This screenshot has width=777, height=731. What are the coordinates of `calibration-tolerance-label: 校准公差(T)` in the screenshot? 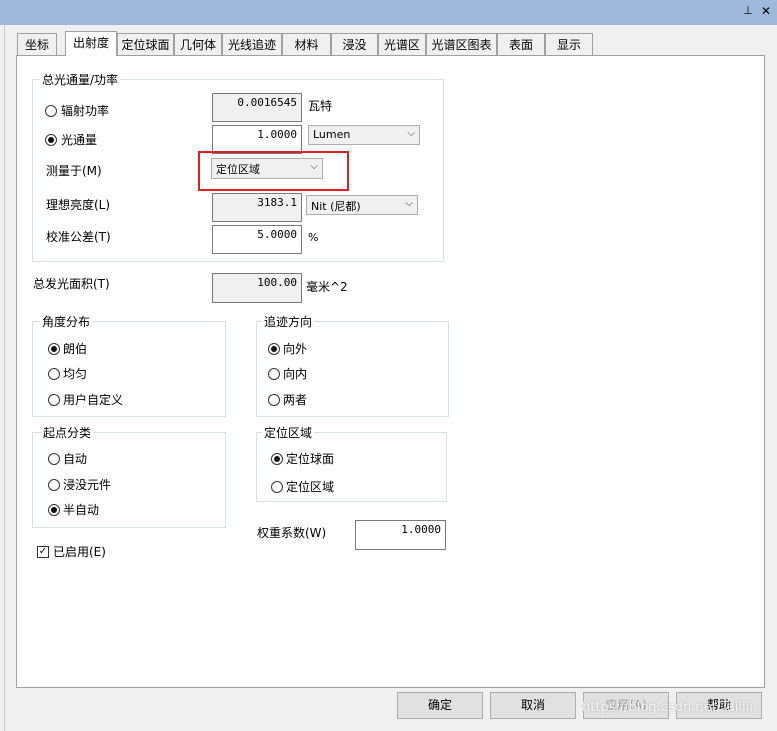 It's located at (78, 237).